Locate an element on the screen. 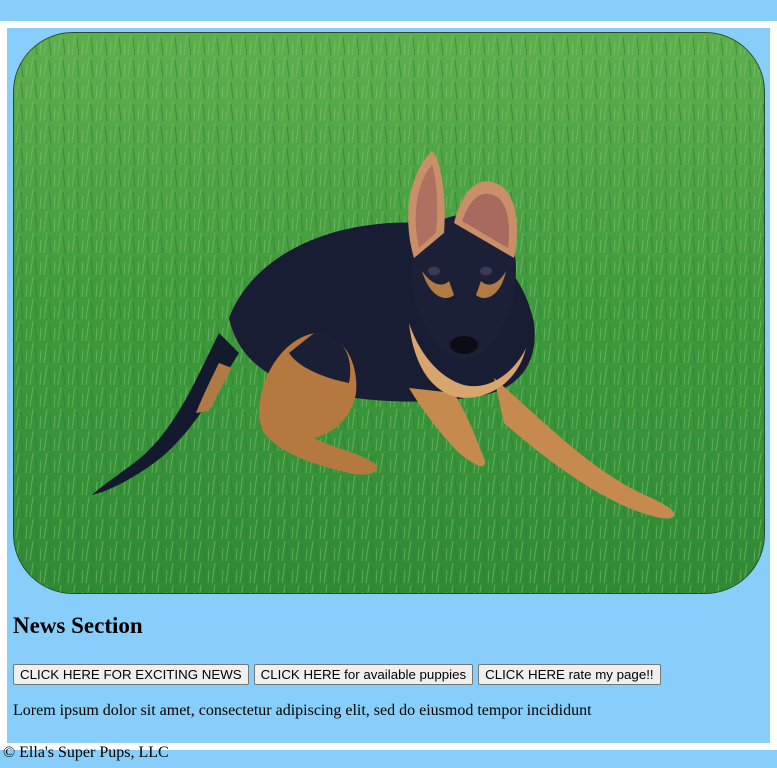 The width and height of the screenshot is (777, 768). footer-copyright: © Ella's Super Pups, LLC is located at coordinates (86, 752).